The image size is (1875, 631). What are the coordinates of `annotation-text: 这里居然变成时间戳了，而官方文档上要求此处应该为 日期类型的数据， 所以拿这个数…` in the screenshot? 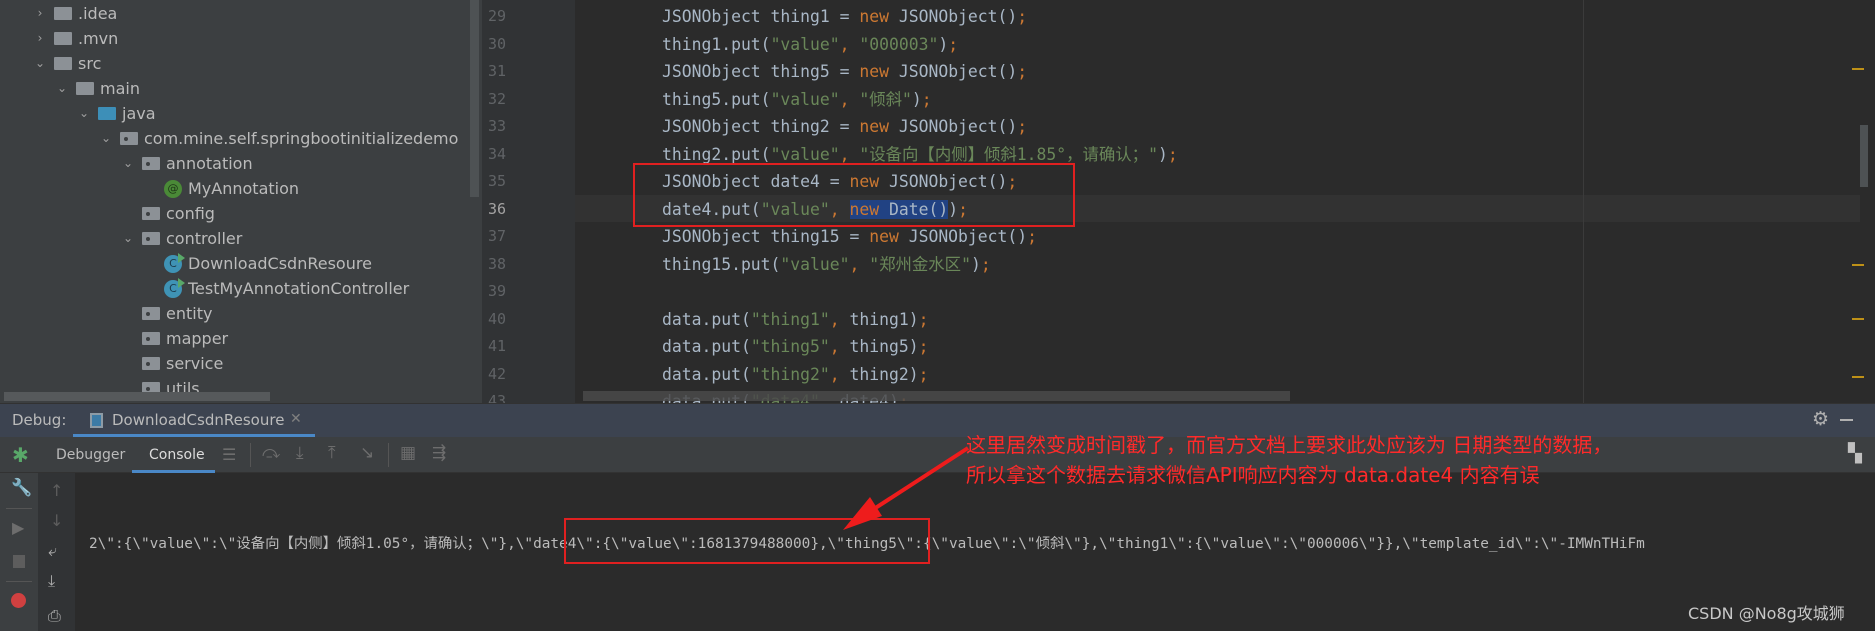 It's located at (1289, 460).